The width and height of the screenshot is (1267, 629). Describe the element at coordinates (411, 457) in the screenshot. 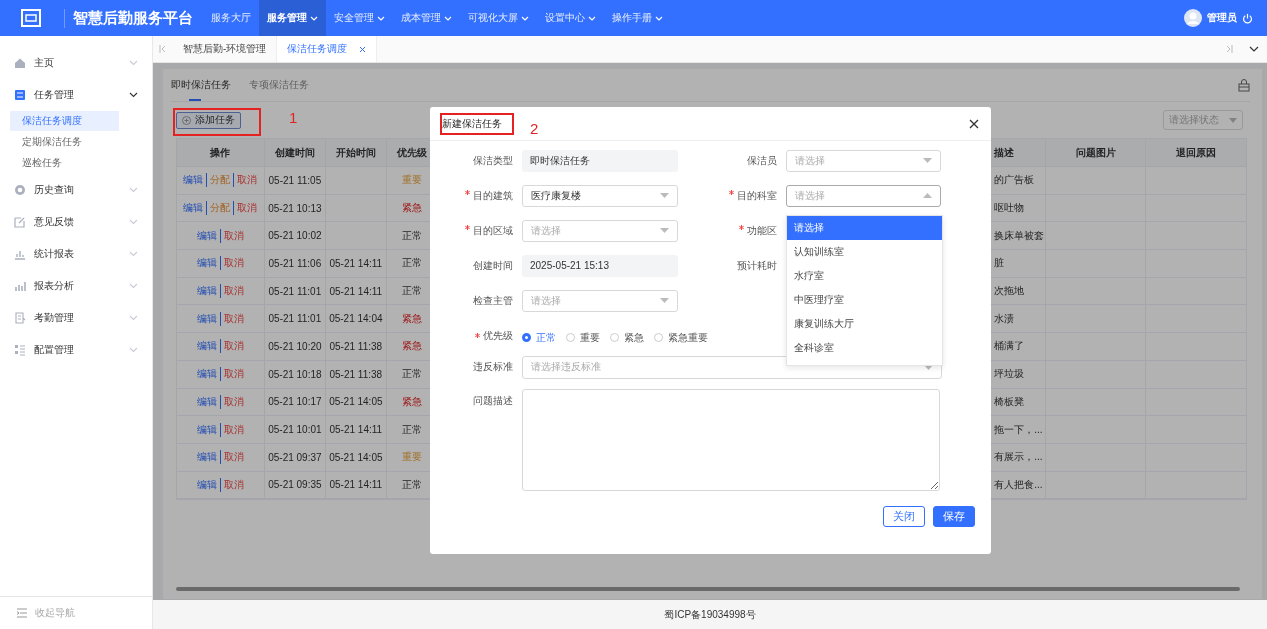

I see `priority-text: 重要` at that location.